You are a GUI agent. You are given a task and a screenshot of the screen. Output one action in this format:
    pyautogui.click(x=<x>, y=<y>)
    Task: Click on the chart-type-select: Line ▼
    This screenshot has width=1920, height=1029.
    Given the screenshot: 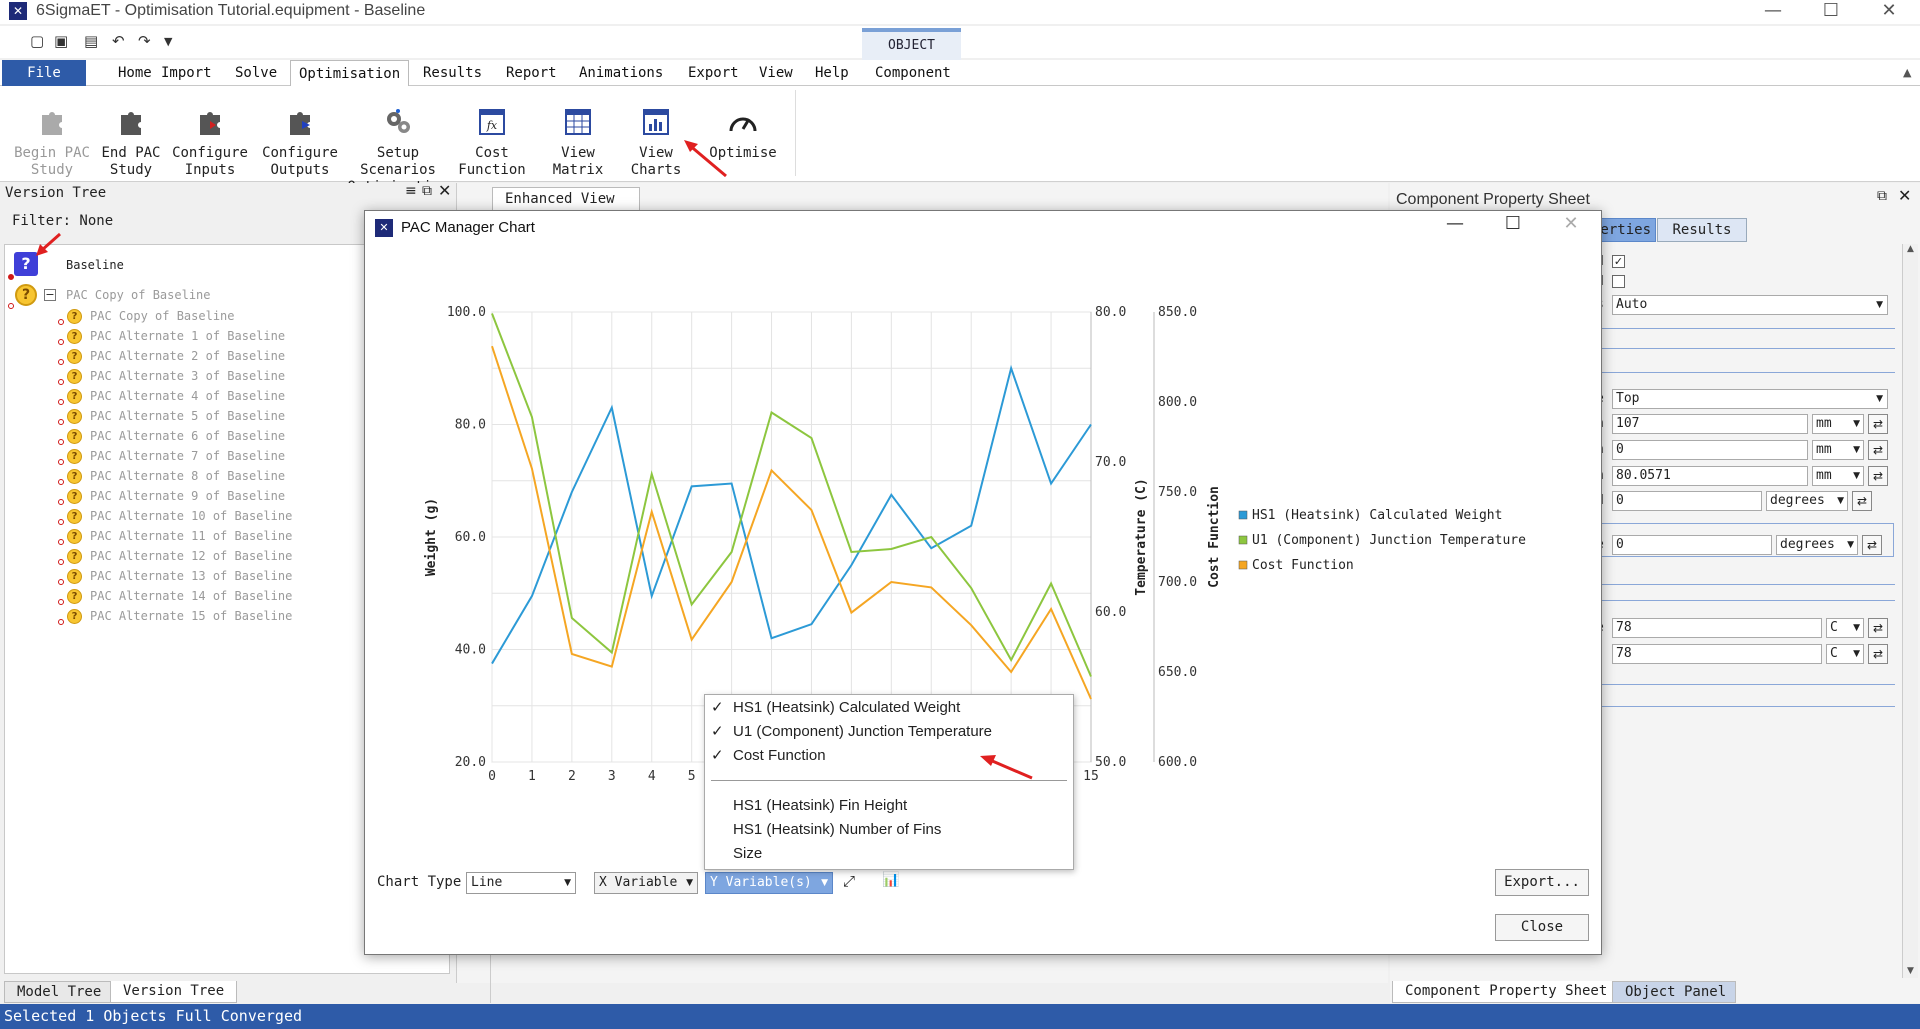 What is the action you would take?
    pyautogui.click(x=521, y=883)
    